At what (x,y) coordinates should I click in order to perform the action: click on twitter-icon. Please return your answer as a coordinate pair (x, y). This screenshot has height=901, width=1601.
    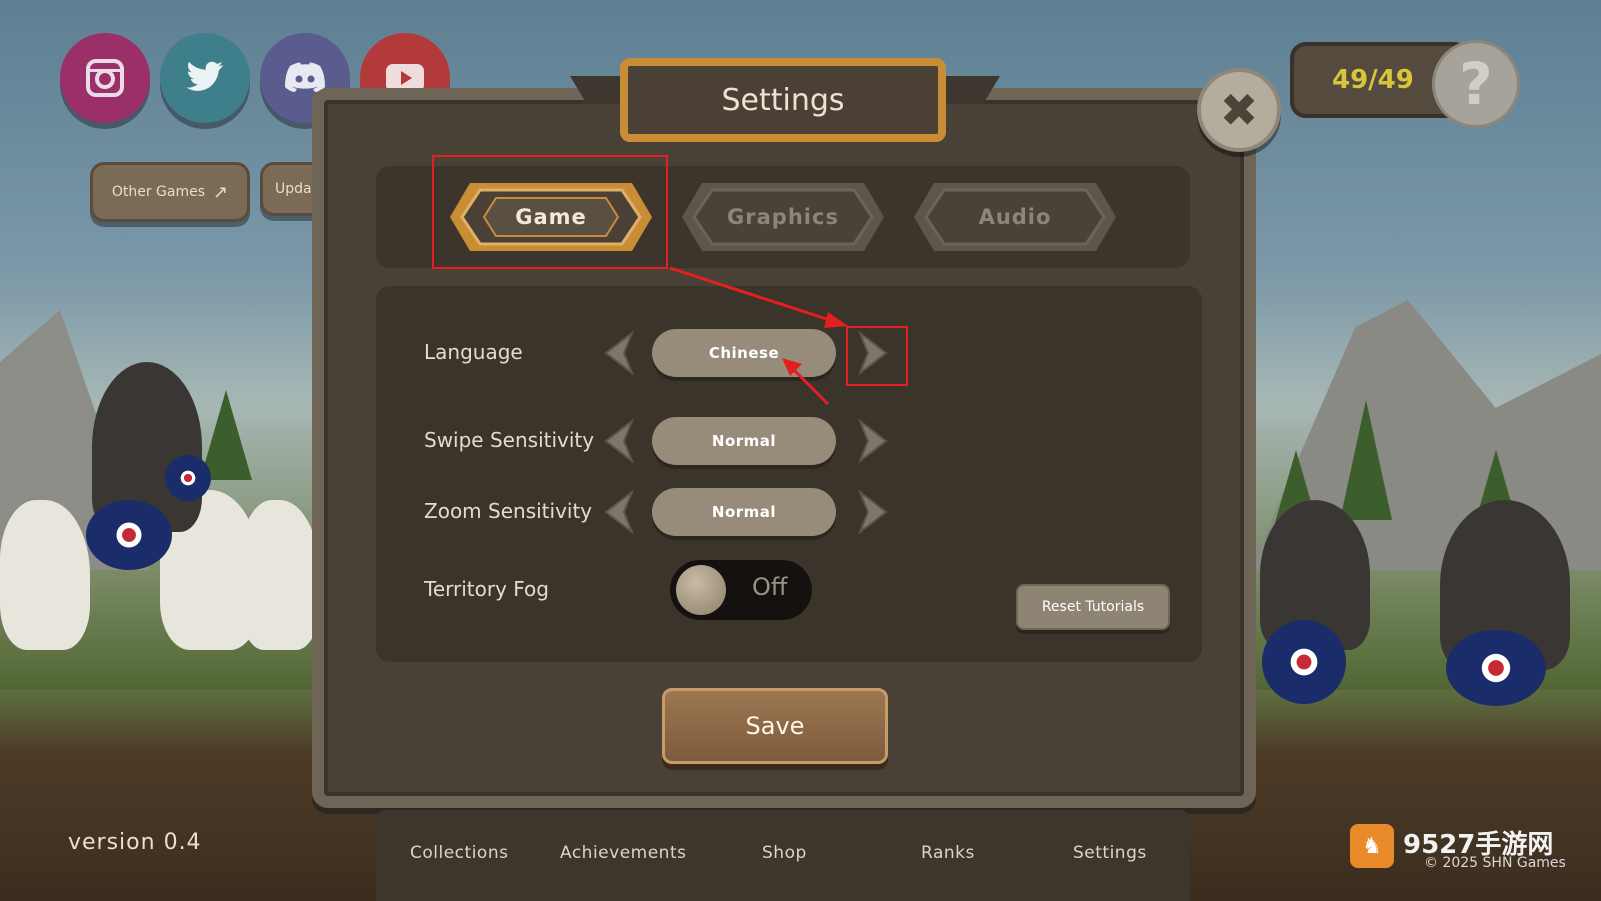
    Looking at the image, I should click on (204, 76).